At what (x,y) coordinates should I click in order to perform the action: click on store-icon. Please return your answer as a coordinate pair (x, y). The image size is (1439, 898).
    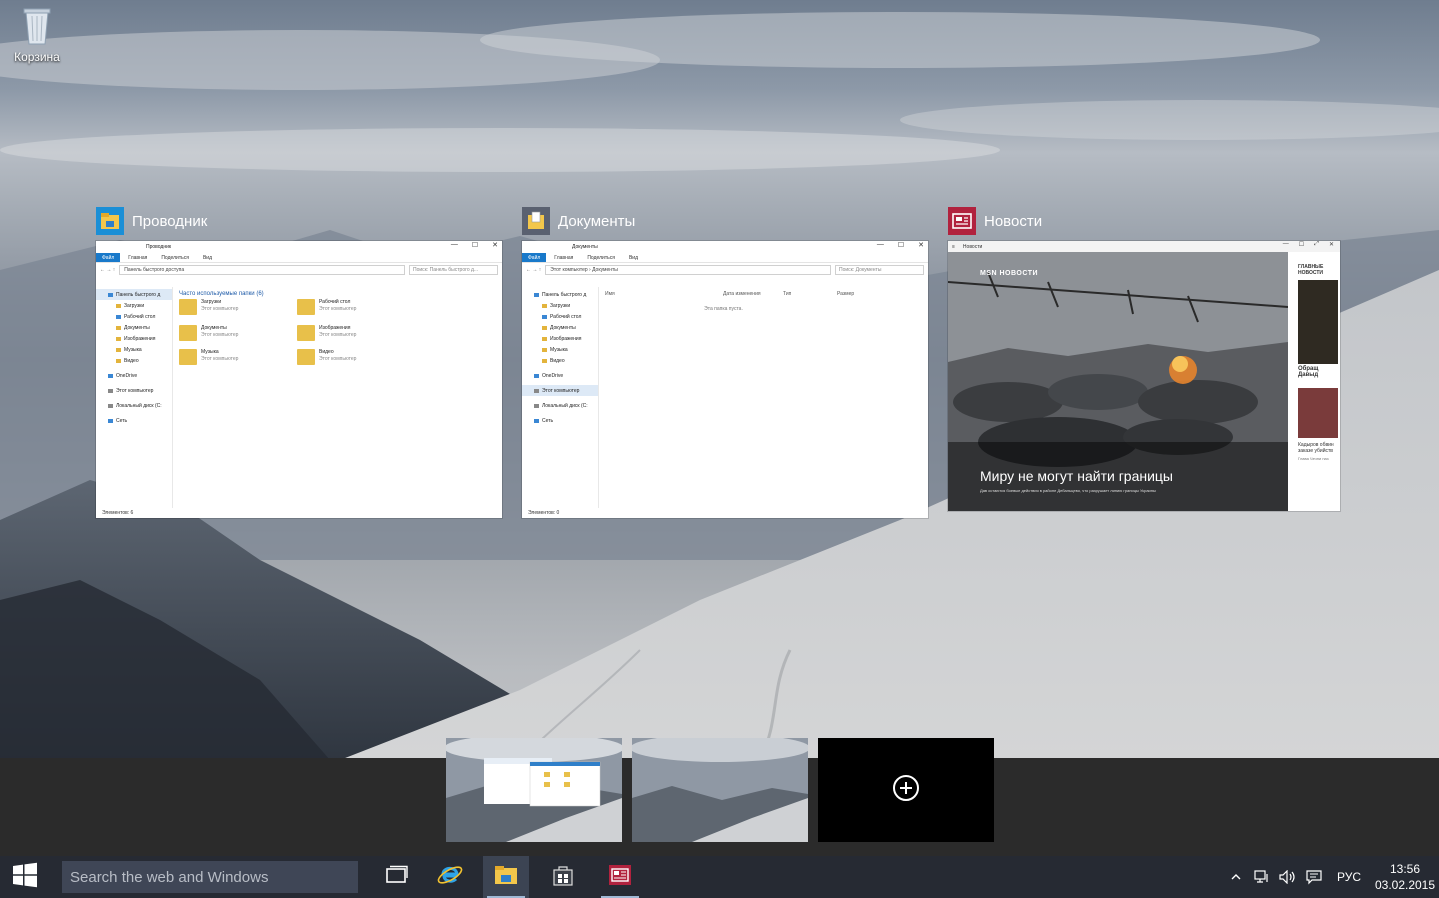
    Looking at the image, I should click on (563, 877).